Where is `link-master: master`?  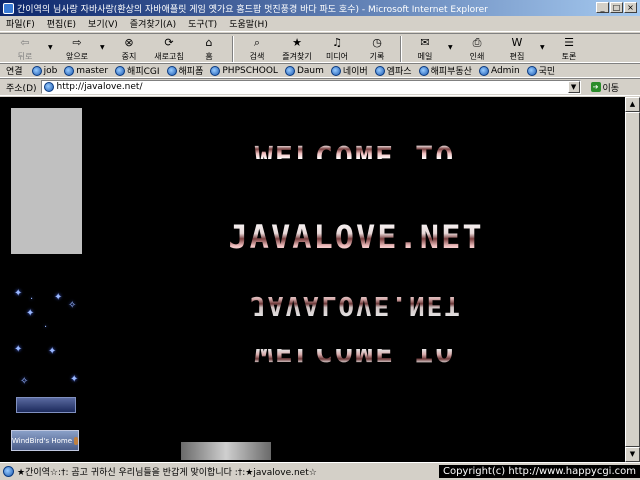
link-master: master is located at coordinates (86, 70).